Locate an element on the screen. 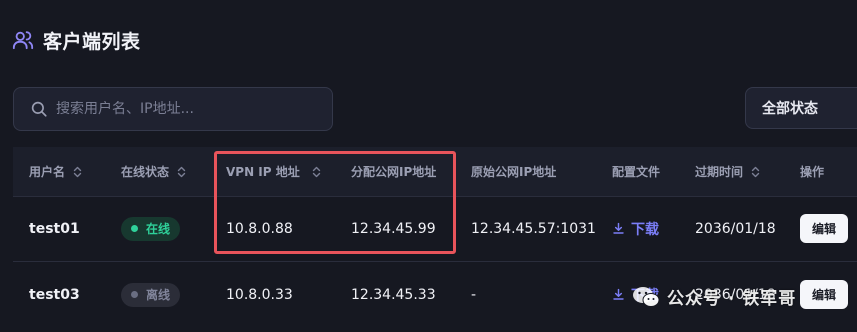 Image resolution: width=857 pixels, height=332 pixels. status-cell: 在线 is located at coordinates (151, 228).